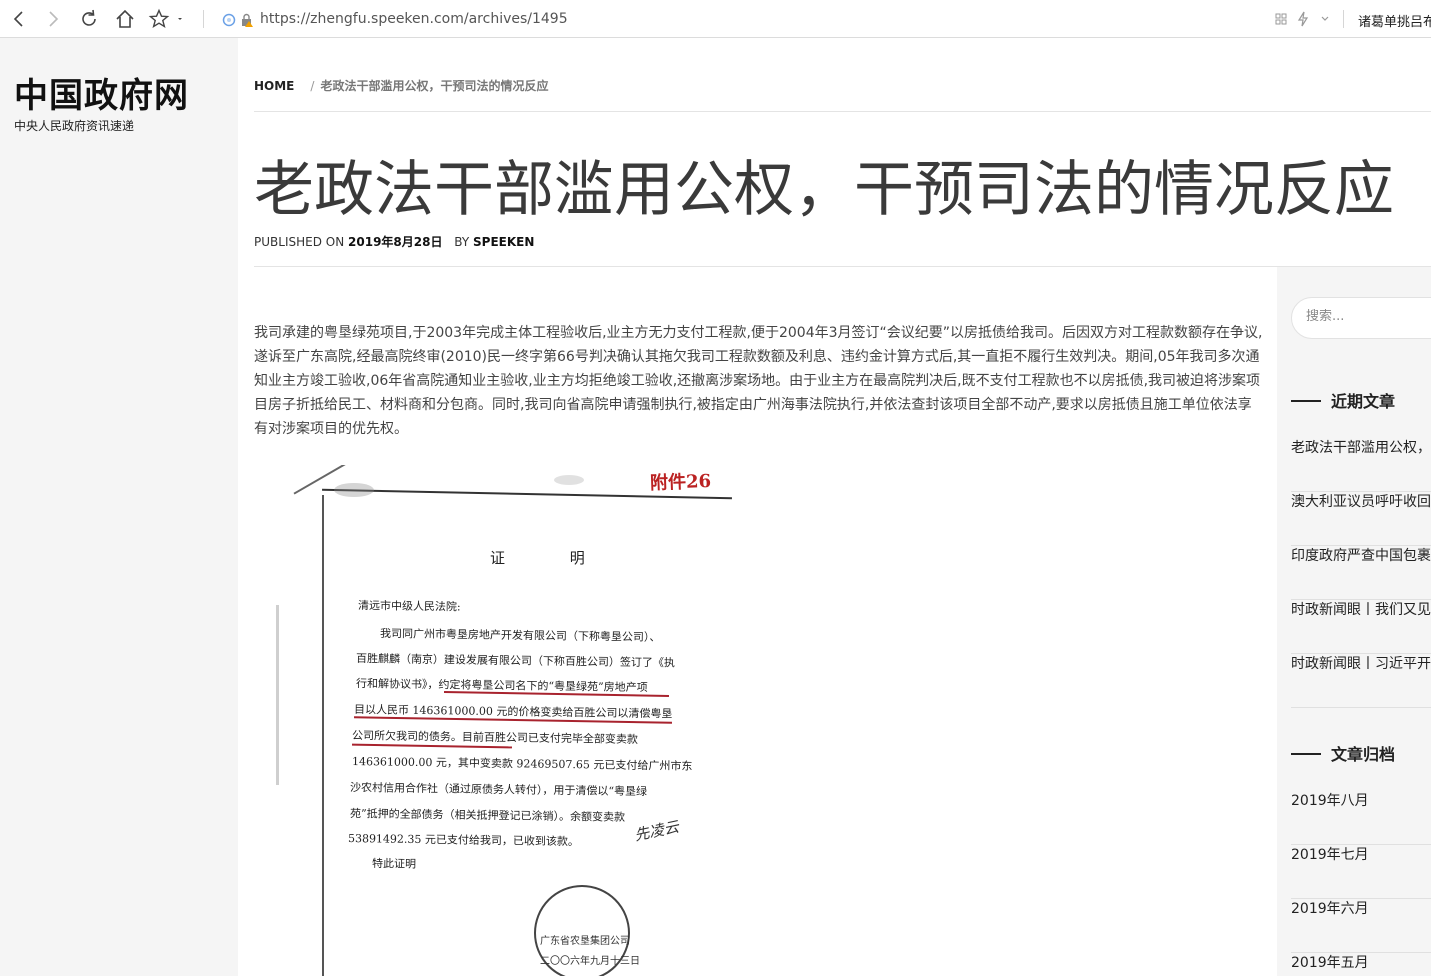 The height and width of the screenshot is (976, 1431). I want to click on recent-posts-title: 近期文章, so click(1343, 400).